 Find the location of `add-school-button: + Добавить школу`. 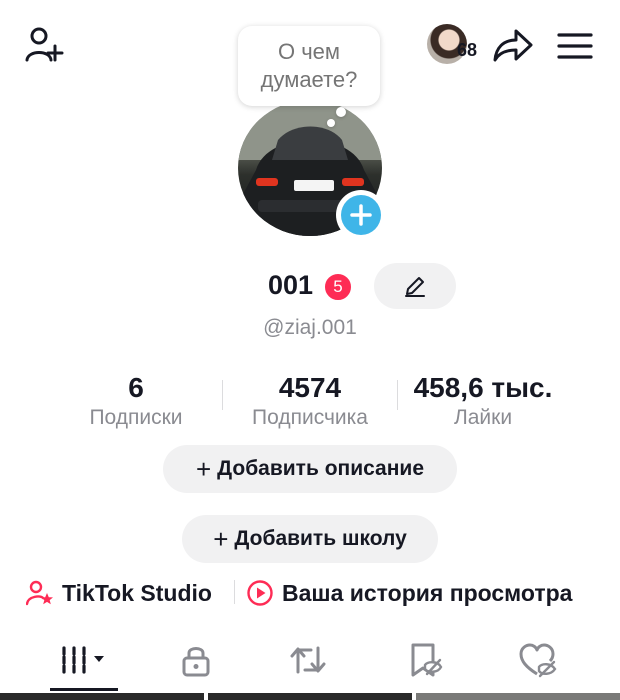

add-school-button: + Добавить школу is located at coordinates (310, 539).